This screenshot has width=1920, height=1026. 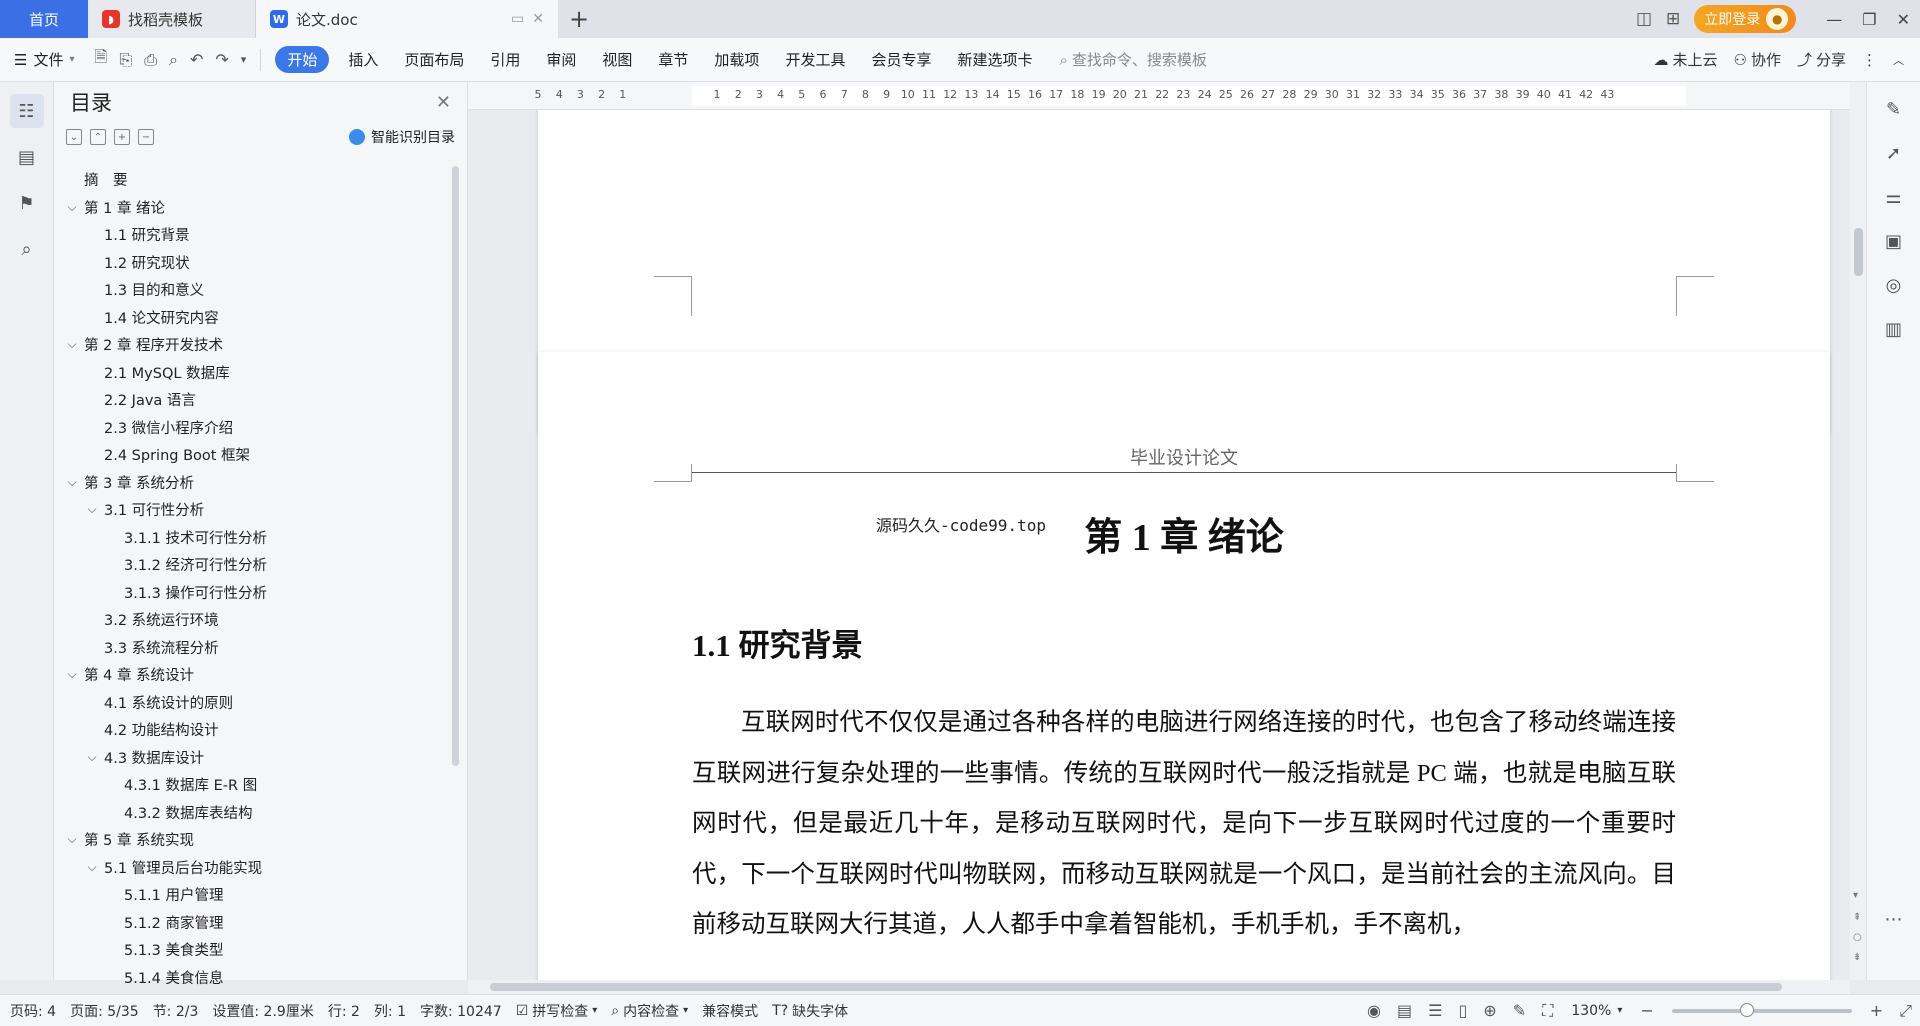 I want to click on toc-item: 3.1.2 经济可行性分析, so click(x=254, y=565).